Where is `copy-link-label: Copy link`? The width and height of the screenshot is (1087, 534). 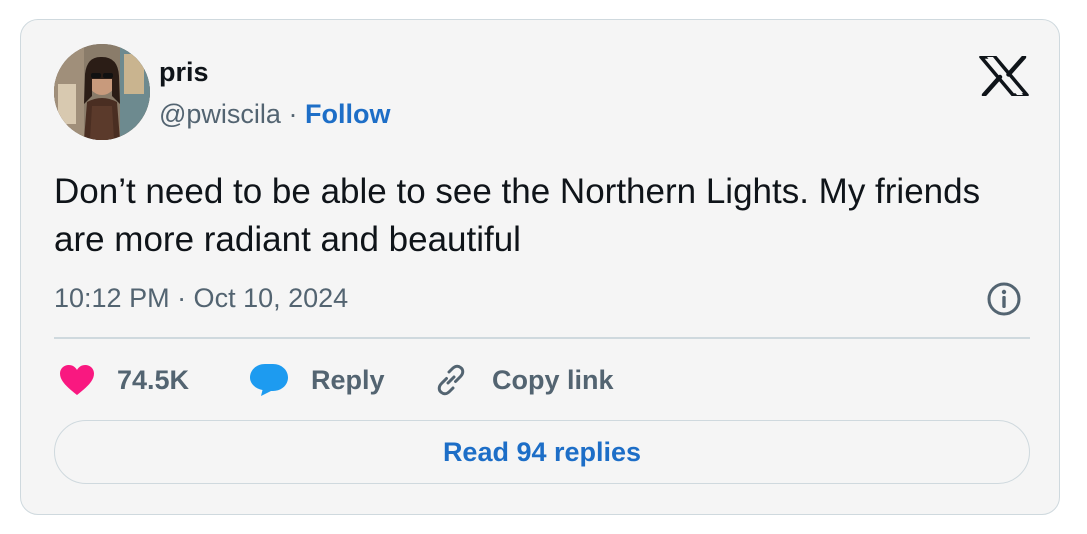
copy-link-label: Copy link is located at coordinates (553, 379).